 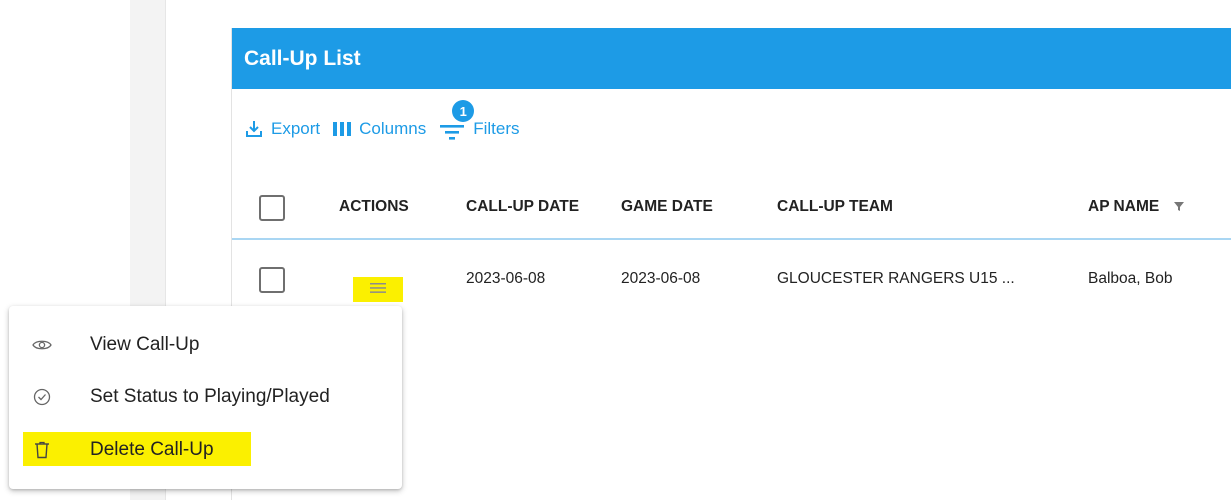 What do you see at coordinates (393, 128) in the screenshot?
I see `columns-label: Columns` at bounding box center [393, 128].